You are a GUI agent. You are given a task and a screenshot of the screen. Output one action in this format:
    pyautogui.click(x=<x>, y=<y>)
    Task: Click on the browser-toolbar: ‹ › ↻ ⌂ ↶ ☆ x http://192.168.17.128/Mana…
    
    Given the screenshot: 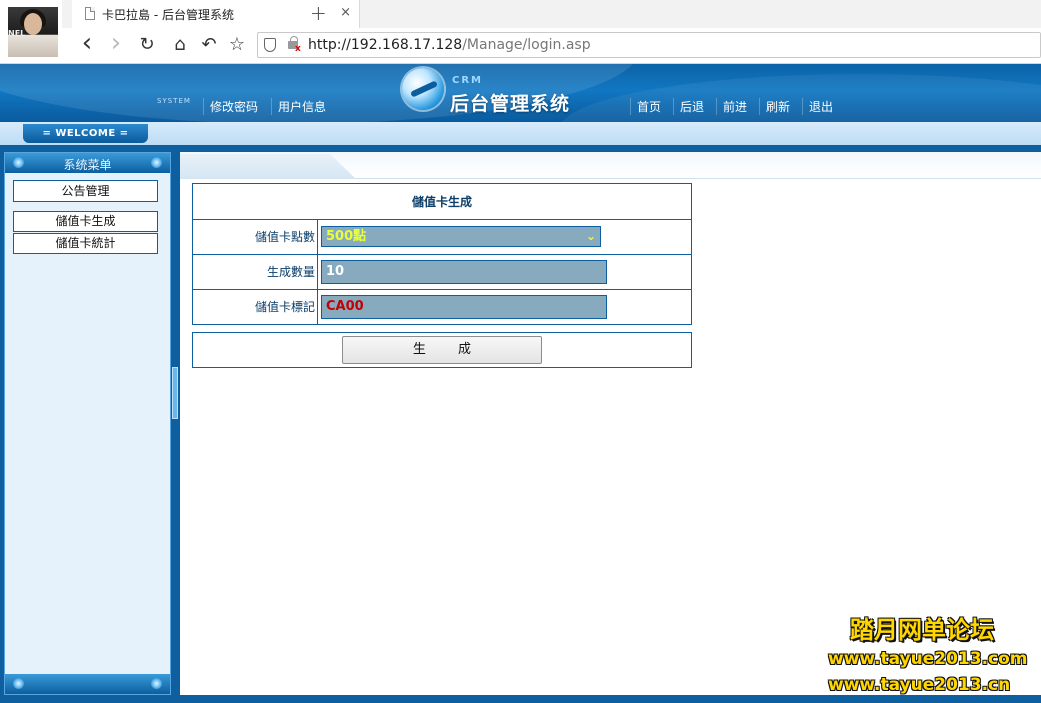 What is the action you would take?
    pyautogui.click(x=551, y=45)
    